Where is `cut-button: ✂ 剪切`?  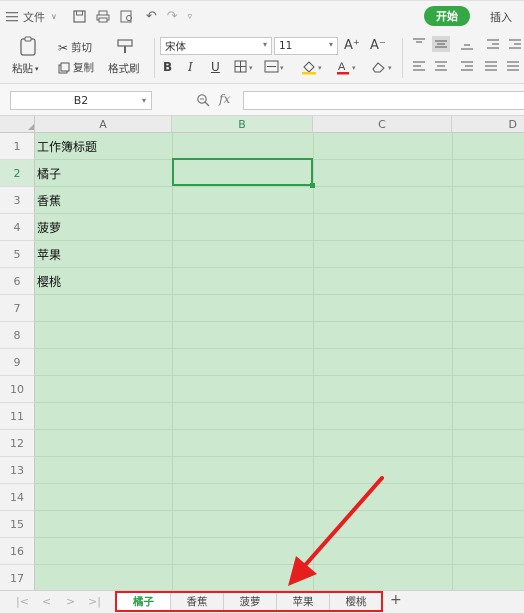
cut-button: ✂ 剪切 is located at coordinates (75, 47).